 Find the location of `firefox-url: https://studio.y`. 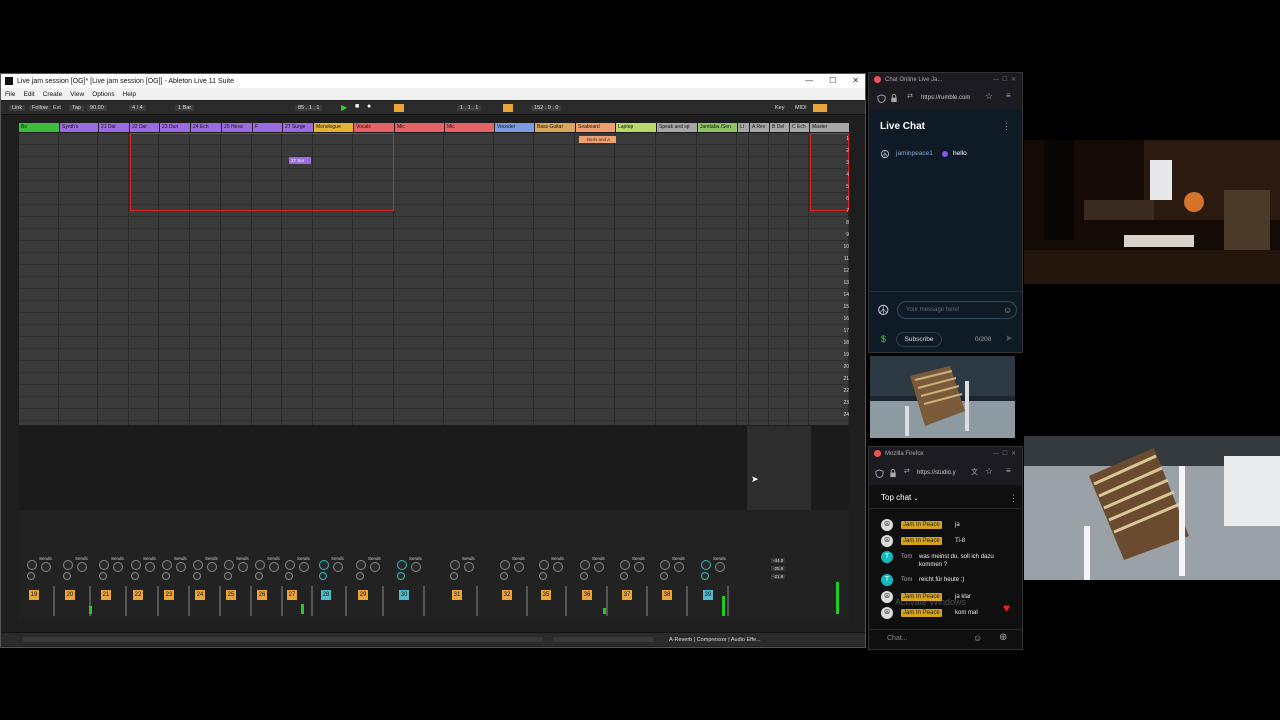

firefox-url: https://studio.y is located at coordinates (943, 473).